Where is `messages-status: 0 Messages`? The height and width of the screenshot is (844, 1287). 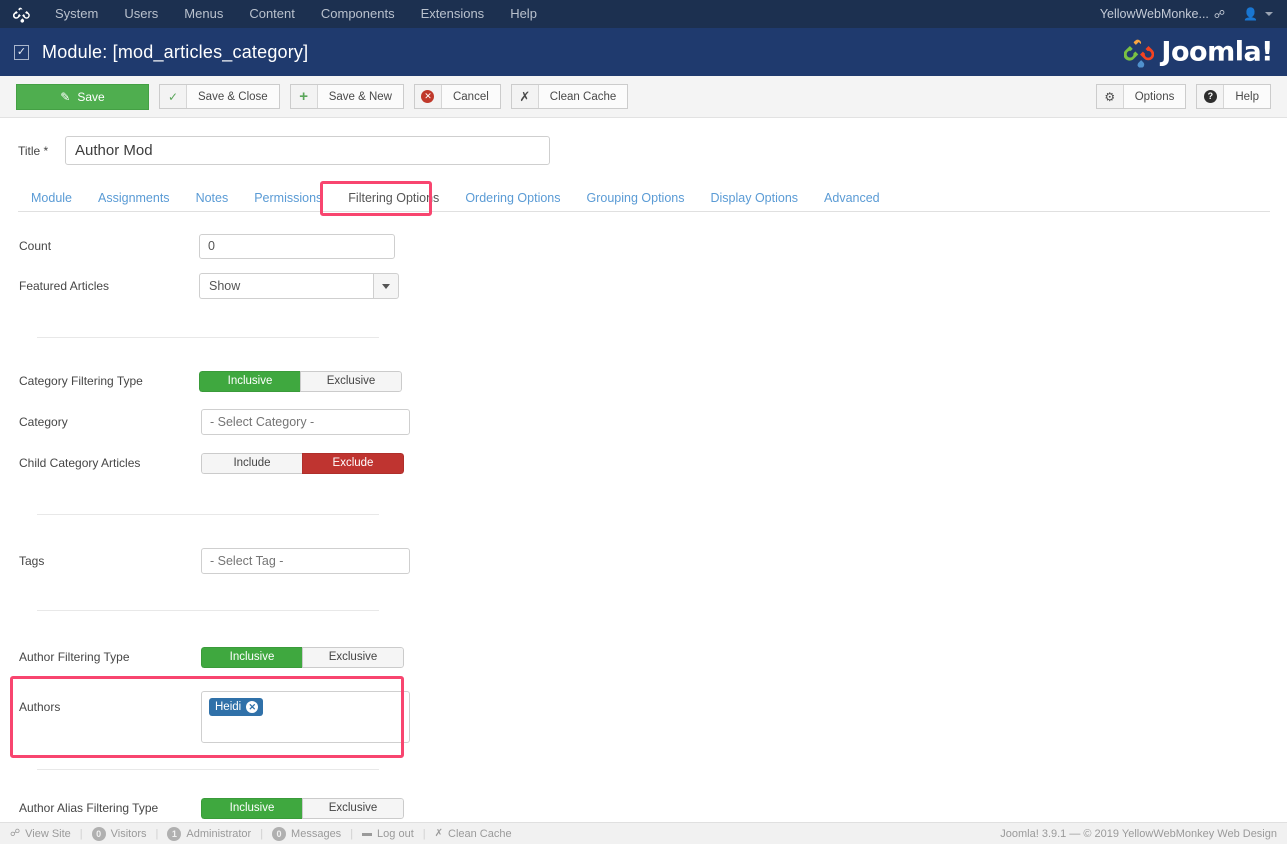
messages-status: 0 Messages is located at coordinates (307, 833).